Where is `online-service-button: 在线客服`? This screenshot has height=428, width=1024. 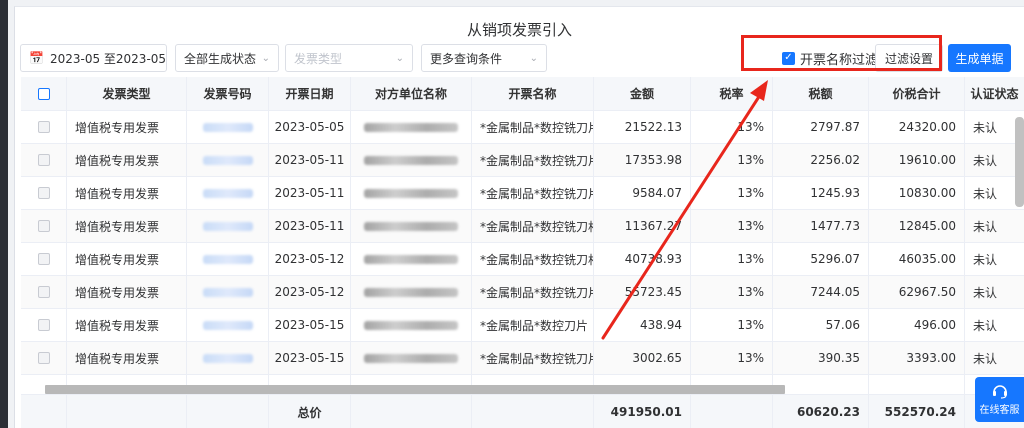
online-service-button: 在线客服 is located at coordinates (999, 399).